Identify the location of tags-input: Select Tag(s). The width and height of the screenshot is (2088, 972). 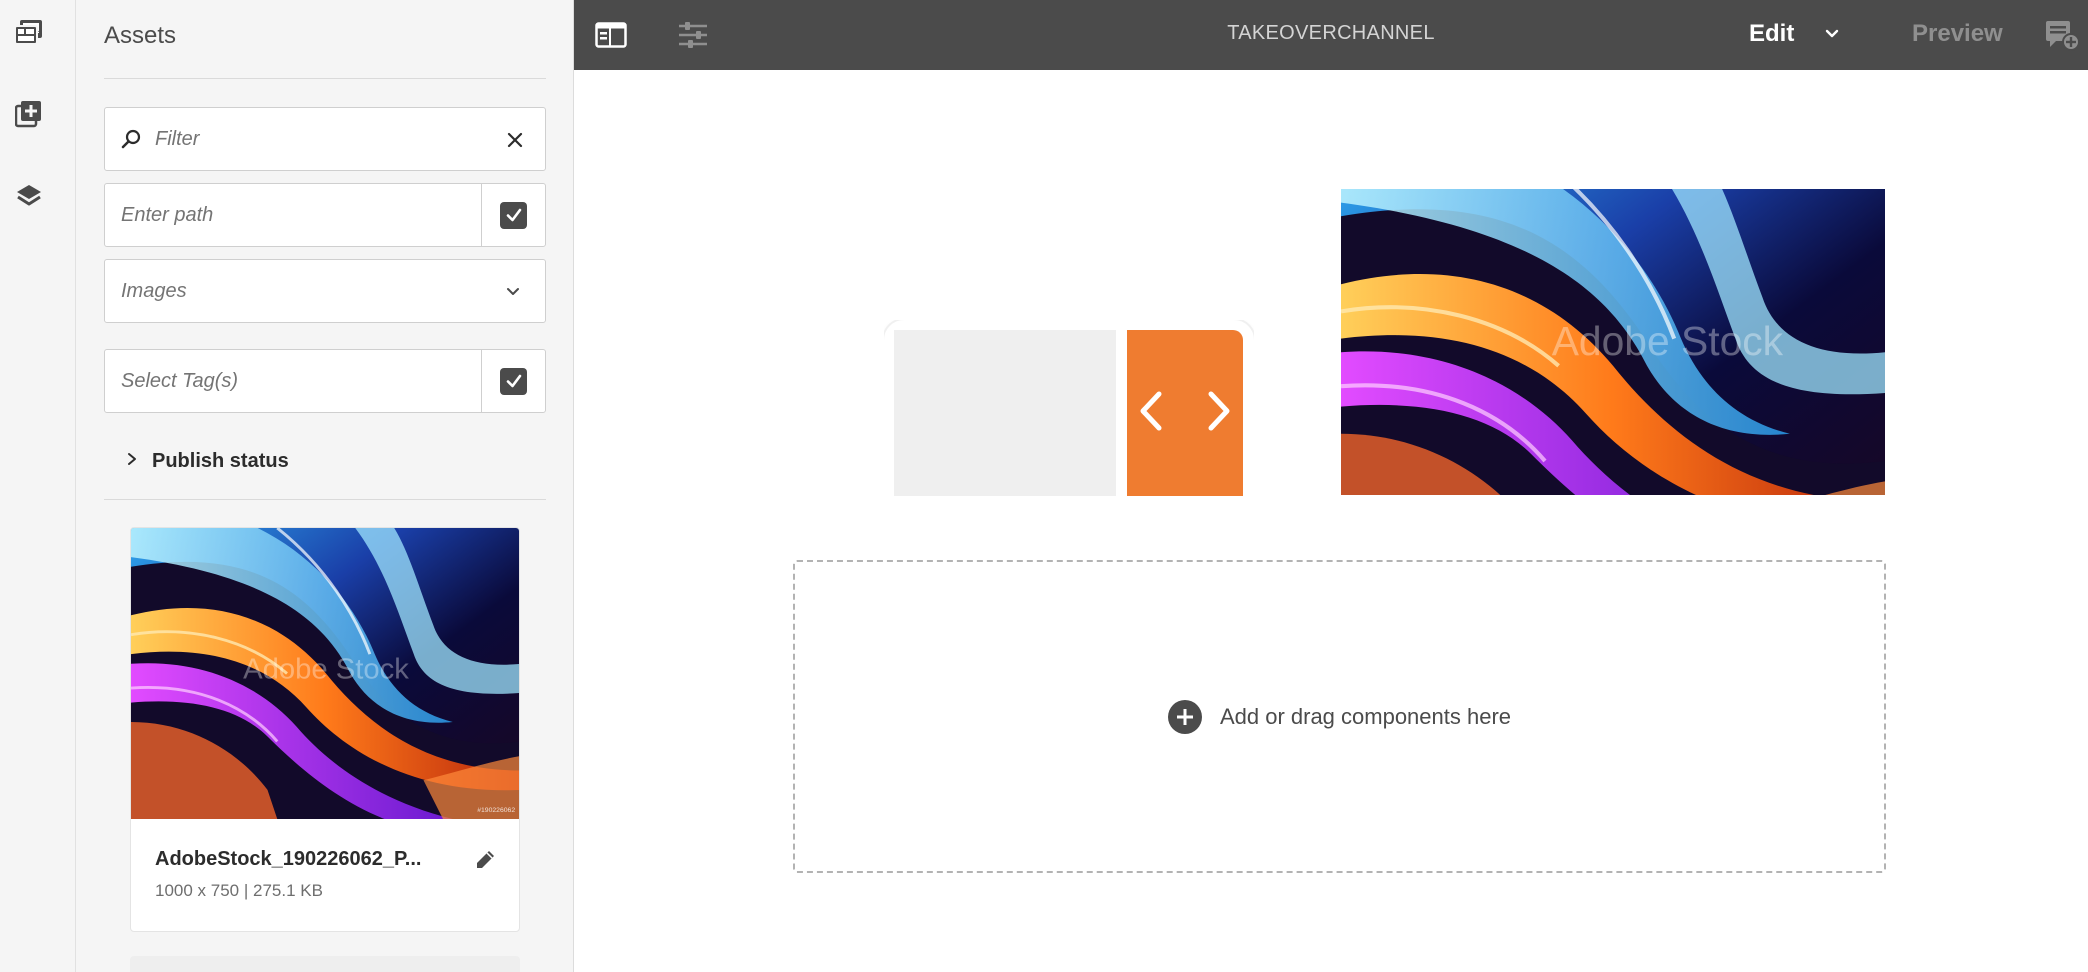
(179, 381).